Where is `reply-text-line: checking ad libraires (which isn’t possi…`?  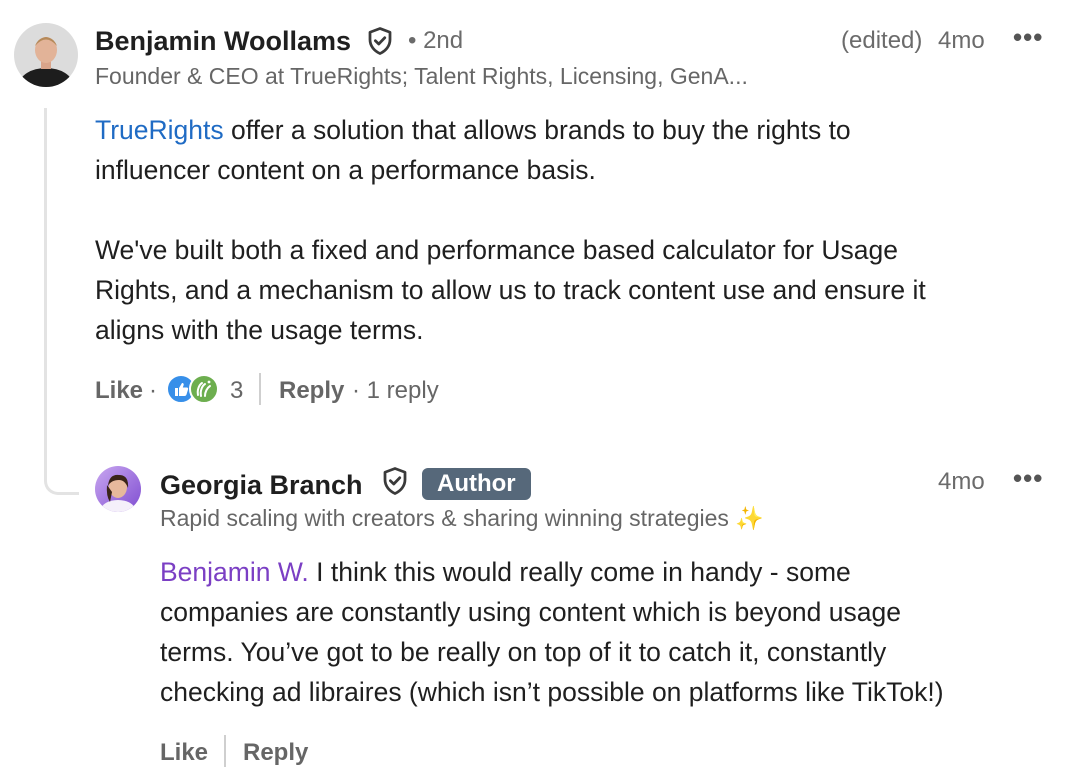
reply-text-line: checking ad libraires (which isn’t possi… is located at coordinates (552, 692).